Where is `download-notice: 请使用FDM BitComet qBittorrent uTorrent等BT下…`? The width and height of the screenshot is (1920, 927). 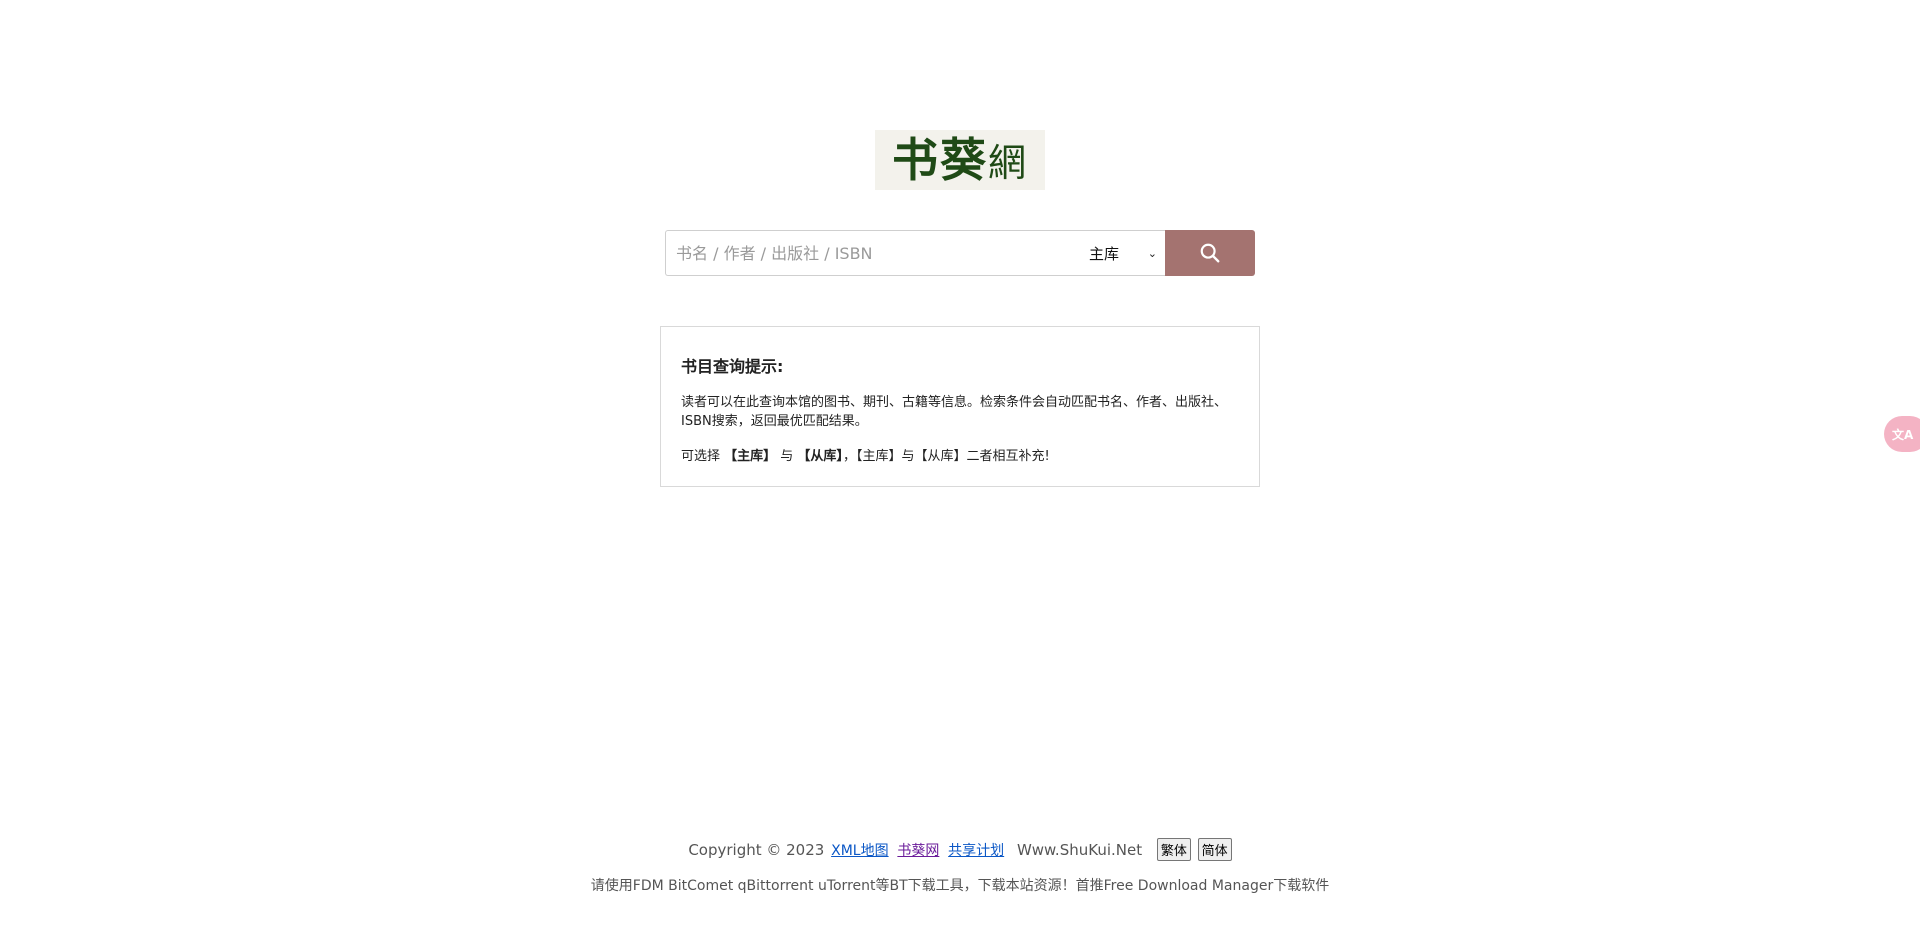 download-notice: 请使用FDM BitComet qBittorrent uTorrent等BT下… is located at coordinates (960, 886).